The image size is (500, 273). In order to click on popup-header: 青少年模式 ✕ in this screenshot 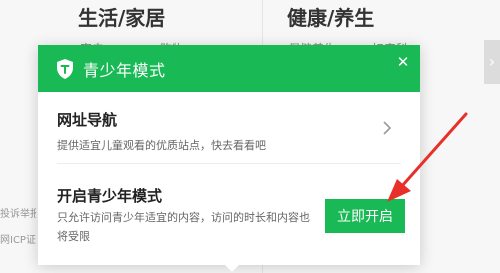, I will do `click(229, 68)`.